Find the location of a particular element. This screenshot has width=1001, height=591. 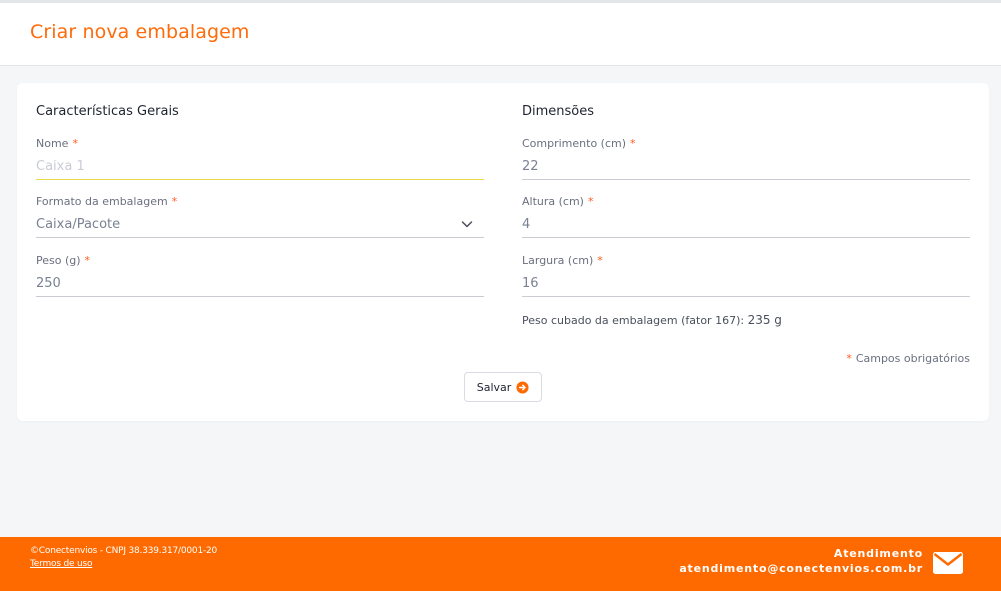

page-title: Criar nova embalagem is located at coordinates (140, 32).